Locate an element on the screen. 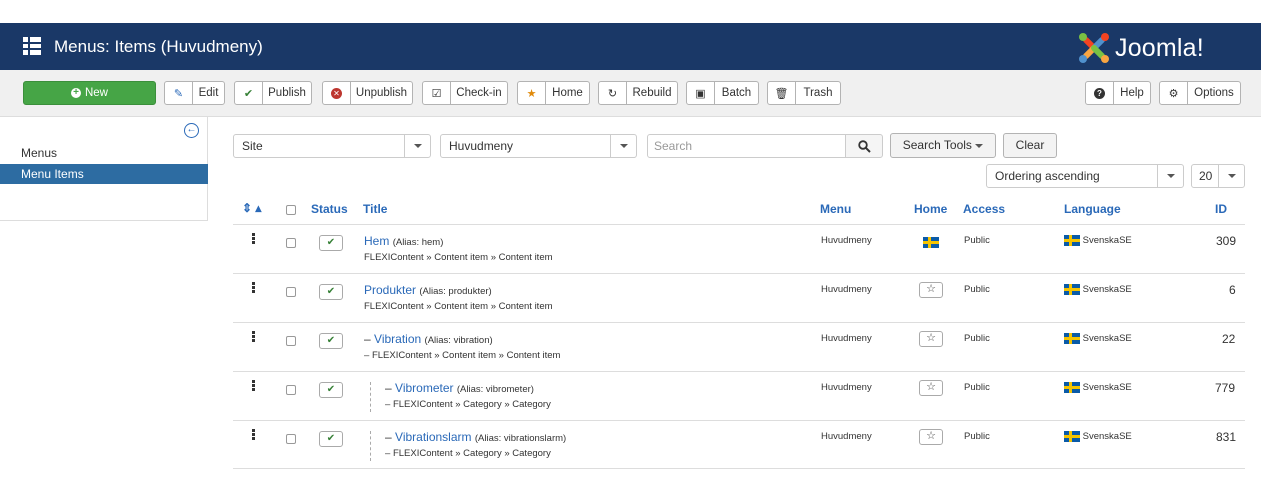 Image resolution: width=1261 pixels, height=477 pixels. select-all-checkbox is located at coordinates (291, 210).